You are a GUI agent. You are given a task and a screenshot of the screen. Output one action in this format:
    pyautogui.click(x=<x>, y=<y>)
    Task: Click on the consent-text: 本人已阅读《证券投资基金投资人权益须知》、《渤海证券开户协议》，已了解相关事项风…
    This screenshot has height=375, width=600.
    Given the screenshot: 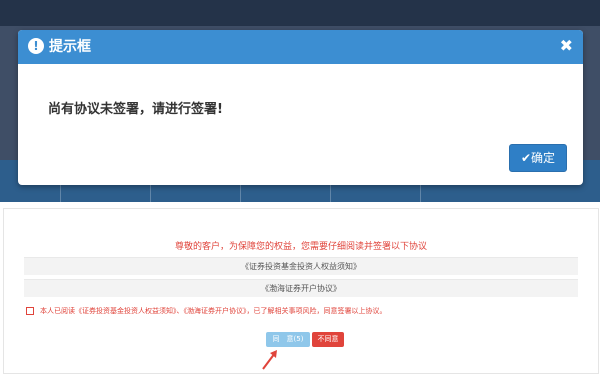 What is the action you would take?
    pyautogui.click(x=213, y=311)
    